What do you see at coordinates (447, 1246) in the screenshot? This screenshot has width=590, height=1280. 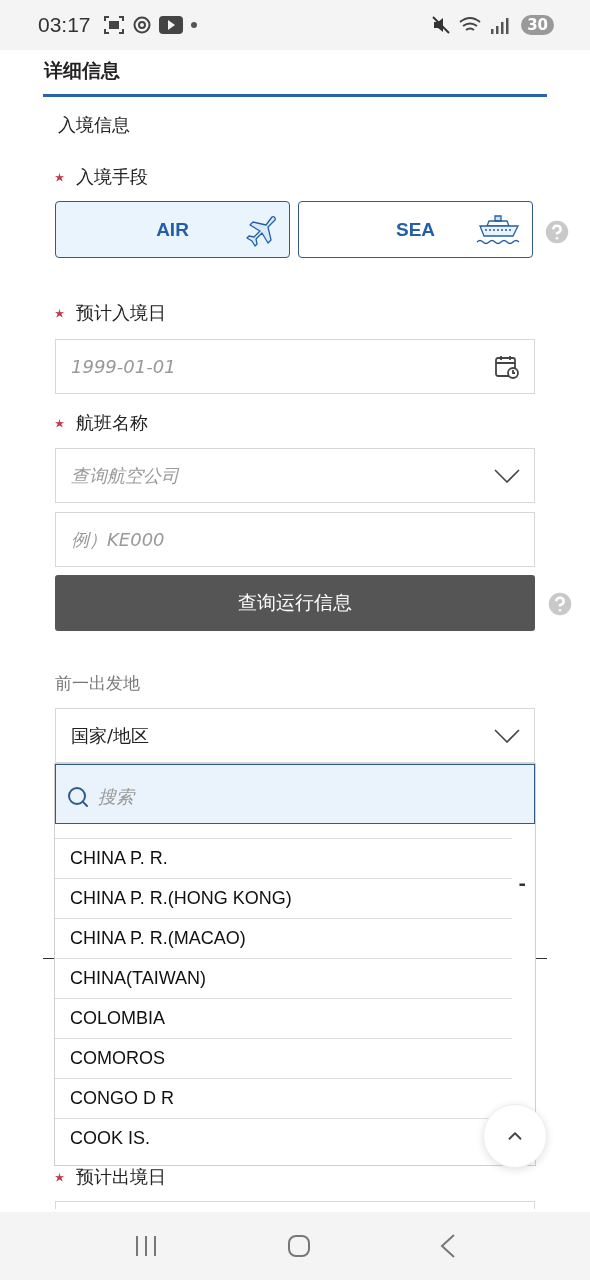 I see `back-icon` at bounding box center [447, 1246].